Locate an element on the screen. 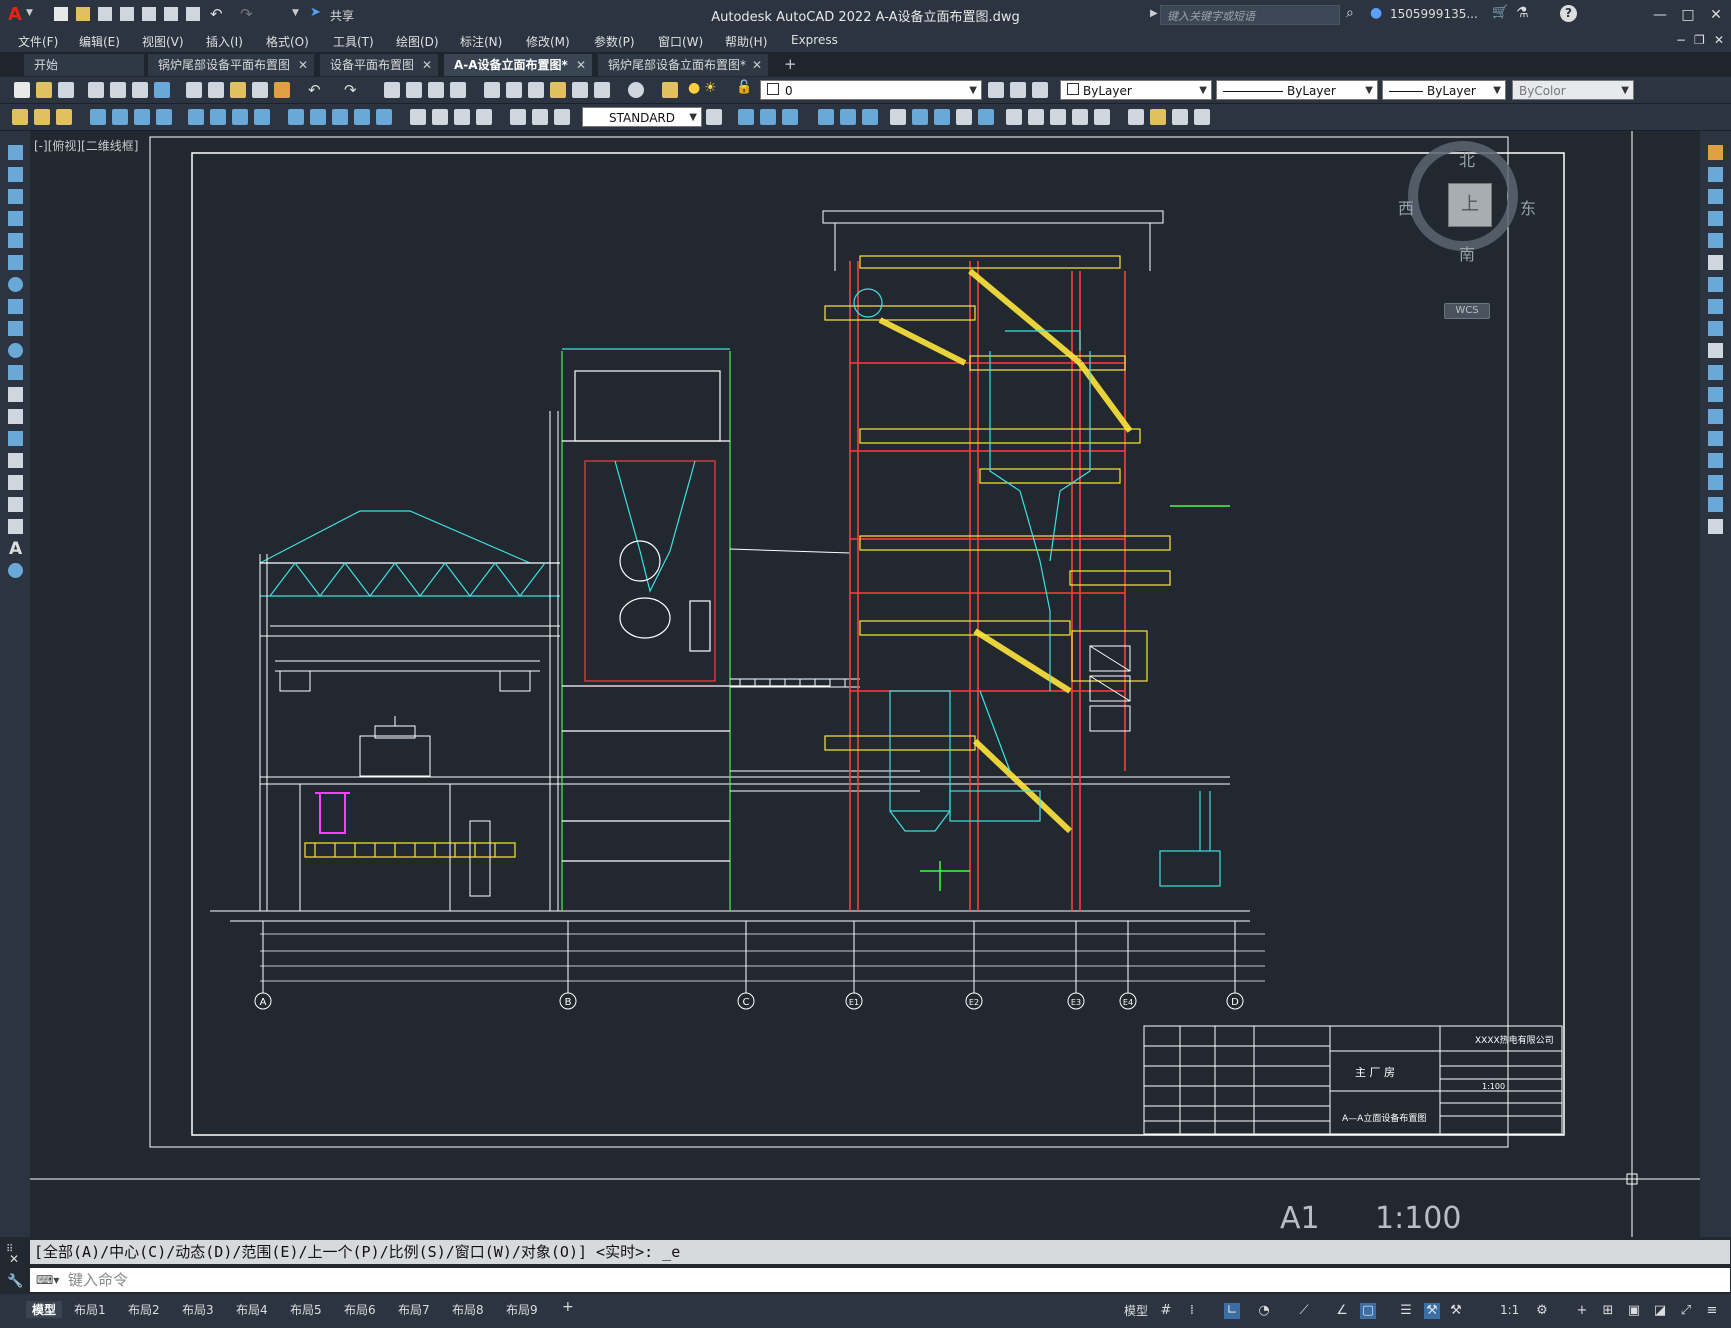 The width and height of the screenshot is (1731, 1328). viewcube-top-face: 上 is located at coordinates (1470, 205).